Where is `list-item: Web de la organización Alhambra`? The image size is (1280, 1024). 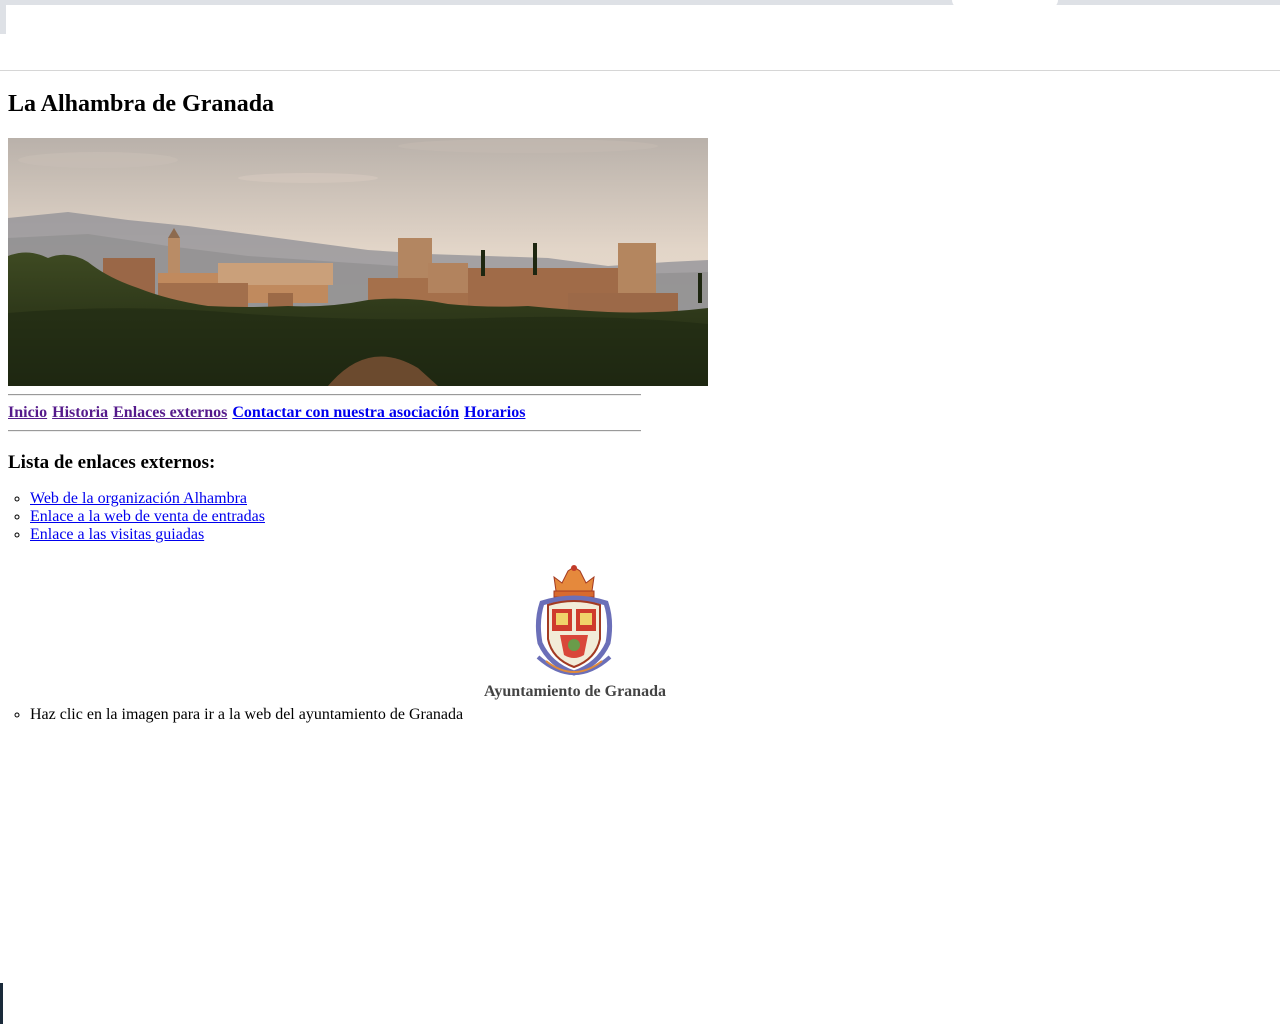
list-item: Web de la organización Alhambra is located at coordinates (147, 499).